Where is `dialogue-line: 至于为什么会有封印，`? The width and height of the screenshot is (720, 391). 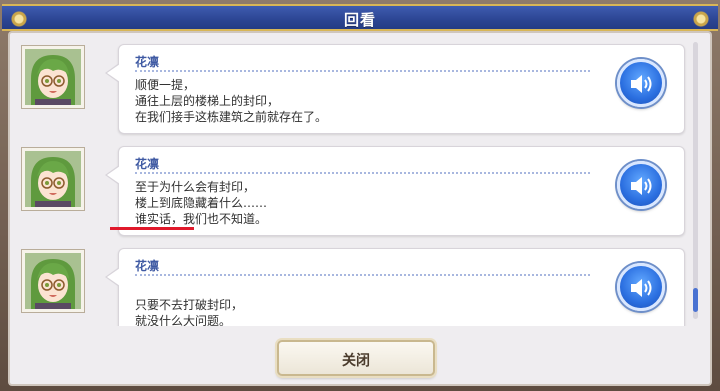 dialogue-line: 至于为什么会有封印， is located at coordinates (195, 187).